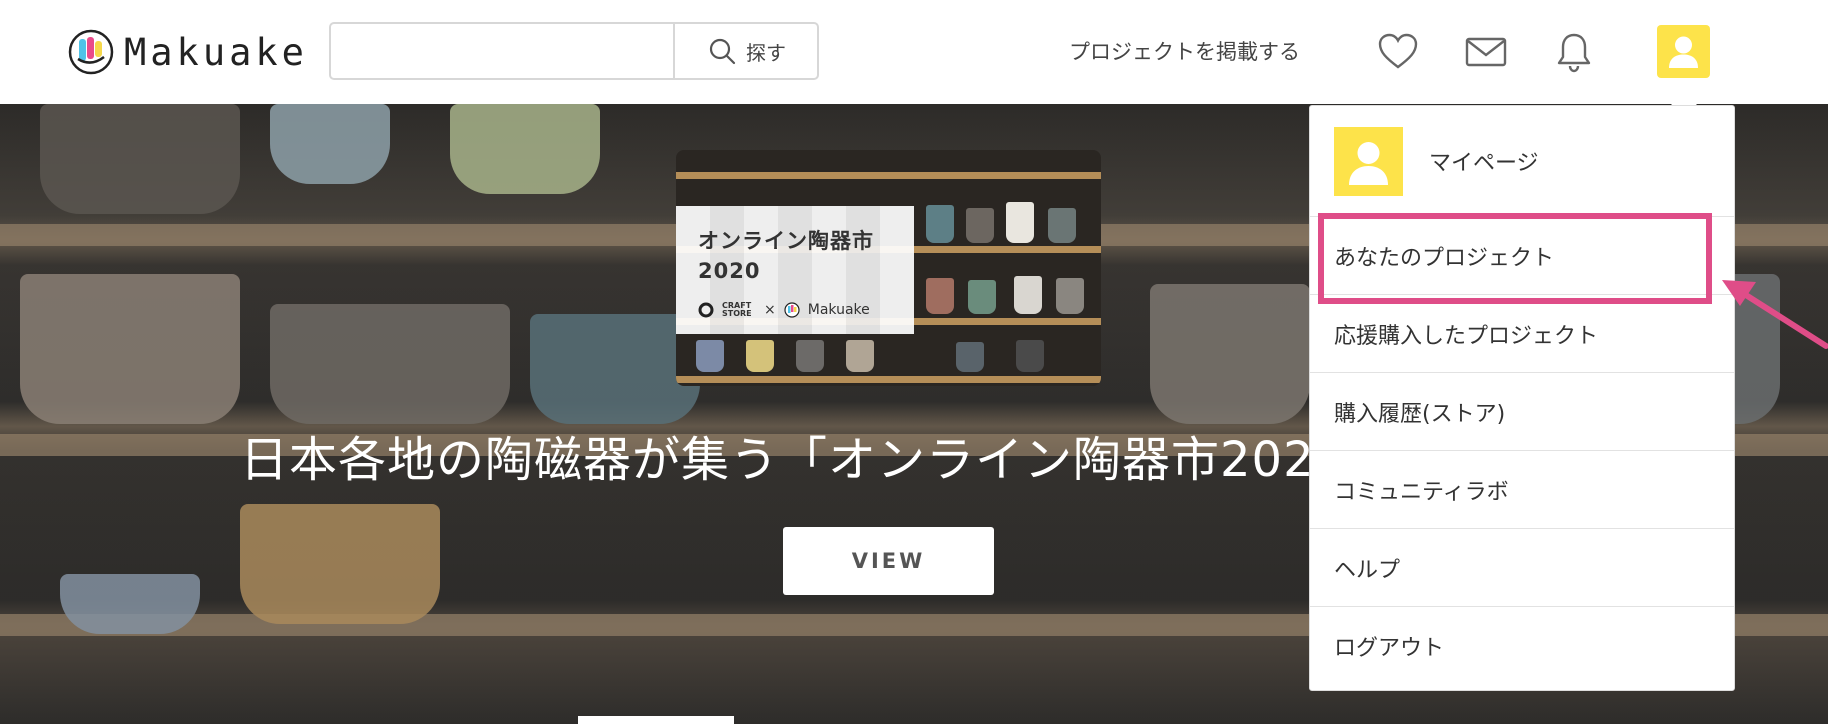  What do you see at coordinates (888, 561) in the screenshot?
I see `view-button: VIEW` at bounding box center [888, 561].